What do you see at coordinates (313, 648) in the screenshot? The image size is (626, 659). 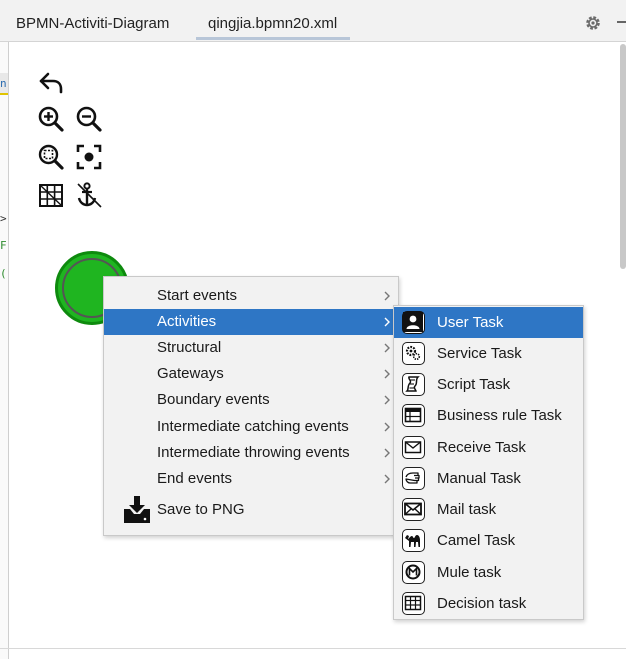 I see `canvas-bottom-border` at bounding box center [313, 648].